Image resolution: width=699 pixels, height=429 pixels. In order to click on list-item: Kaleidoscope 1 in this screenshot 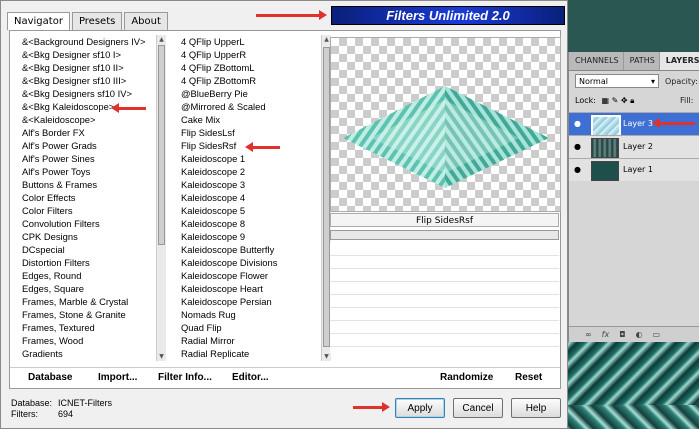, I will do `click(251, 158)`.